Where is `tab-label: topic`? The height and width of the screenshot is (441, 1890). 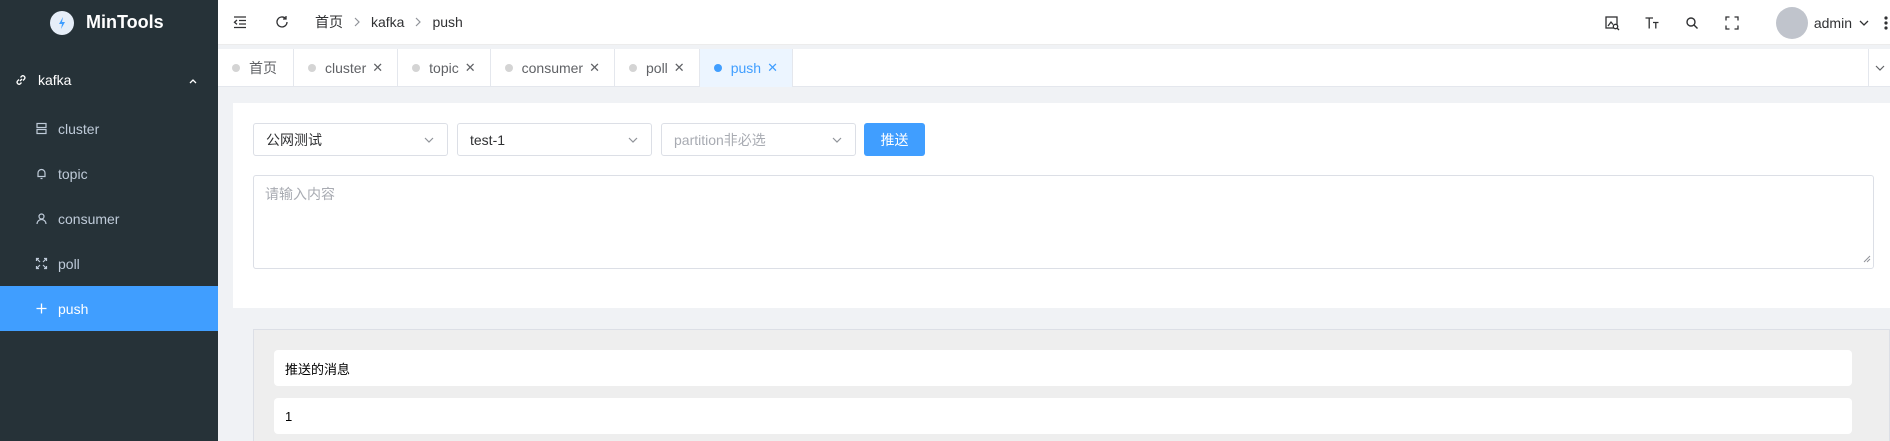
tab-label: topic is located at coordinates (444, 68).